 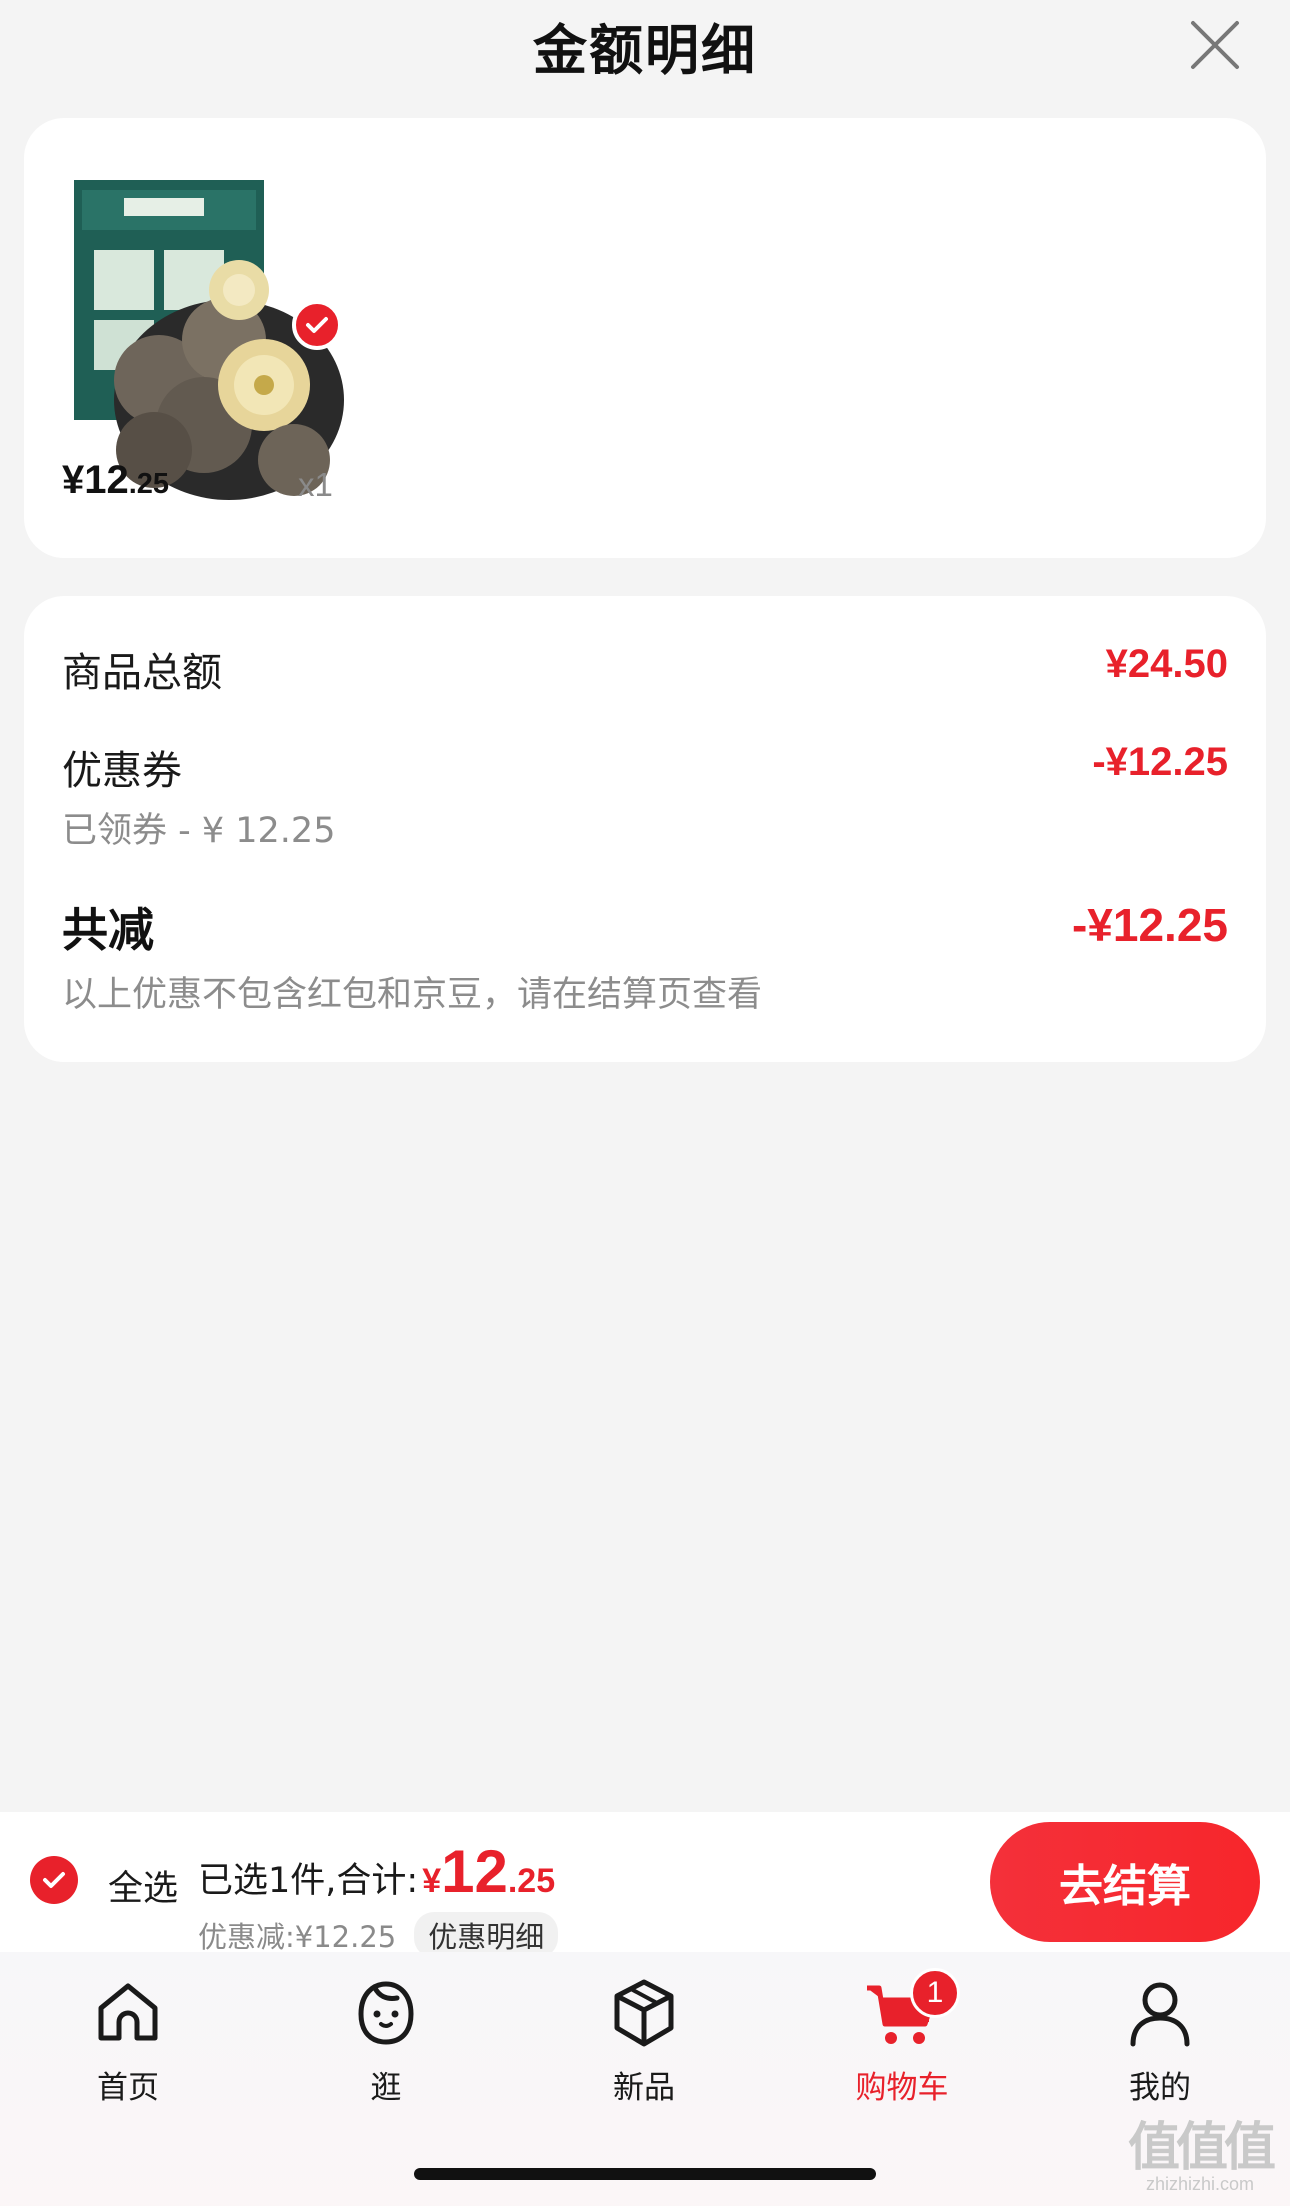 I want to click on coupon-sub: 已领券 - ¥ 12.25, so click(x=199, y=831).